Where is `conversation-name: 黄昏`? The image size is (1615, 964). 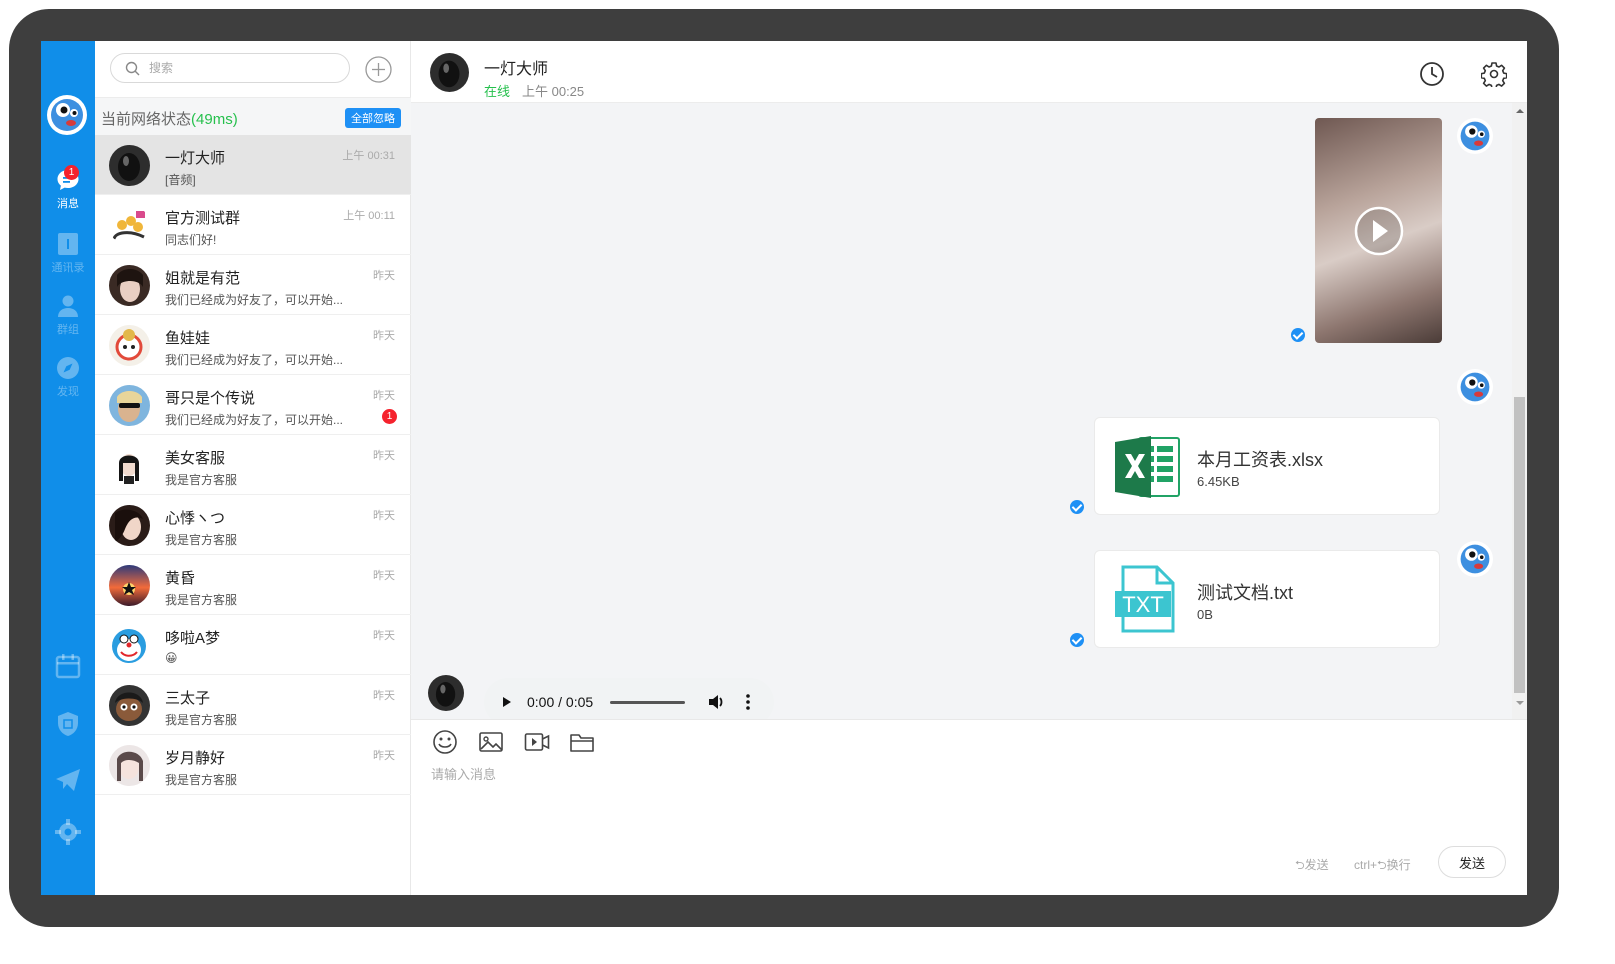 conversation-name: 黄昏 is located at coordinates (180, 578).